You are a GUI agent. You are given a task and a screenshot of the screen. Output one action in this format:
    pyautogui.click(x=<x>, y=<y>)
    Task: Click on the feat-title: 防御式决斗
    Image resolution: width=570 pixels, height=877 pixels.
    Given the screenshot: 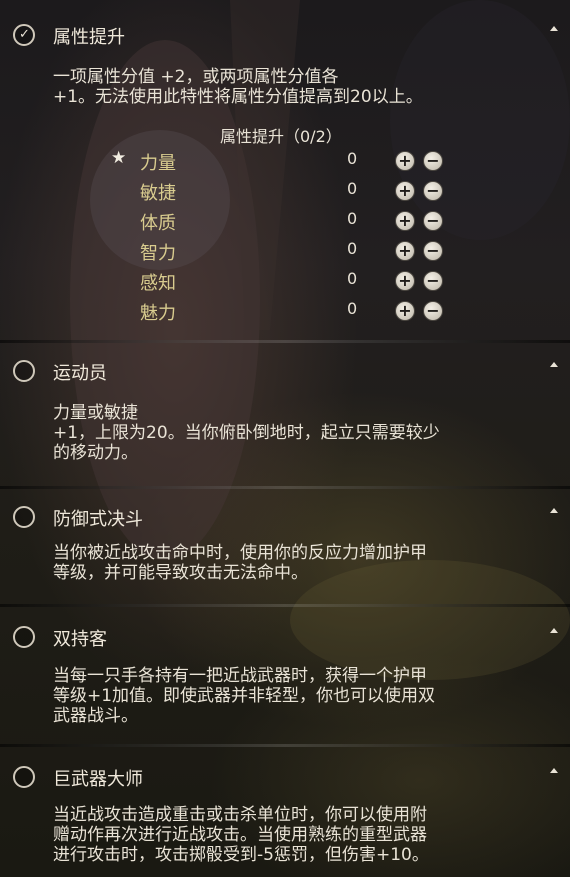 What is the action you would take?
    pyautogui.click(x=98, y=519)
    